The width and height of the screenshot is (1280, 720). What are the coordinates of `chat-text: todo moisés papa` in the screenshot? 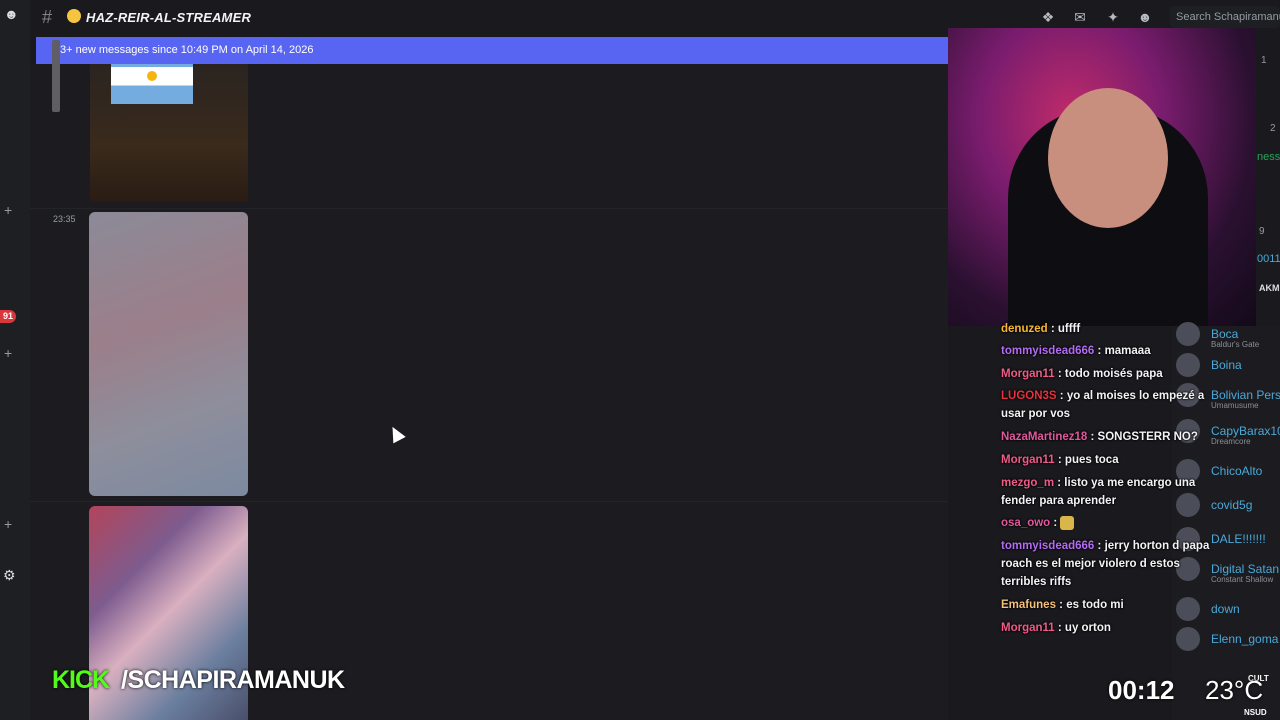 It's located at (1113, 374).